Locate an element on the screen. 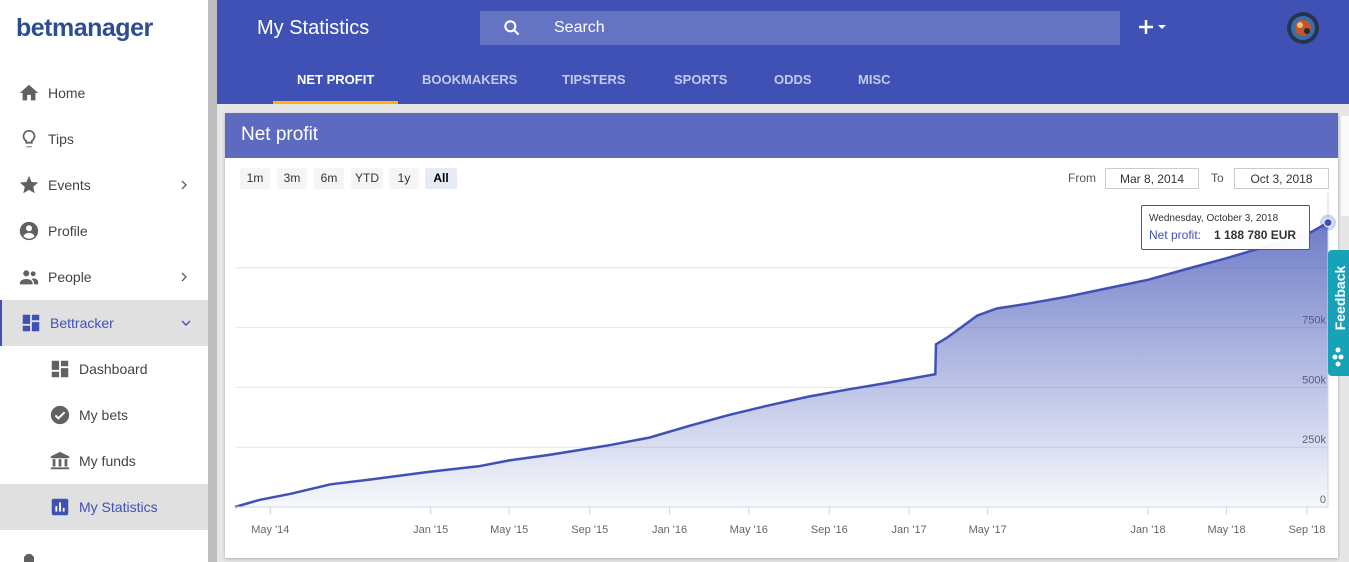 The image size is (1349, 562). sidebar-divider is located at coordinates (212, 281).